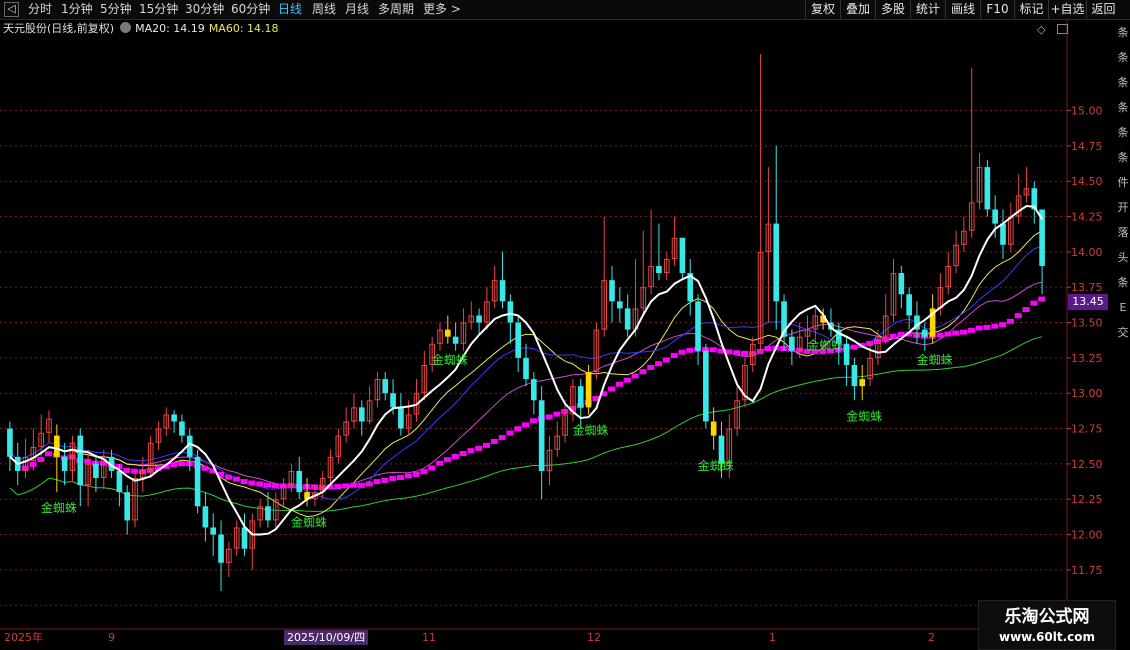  I want to click on diamond-icon: ◇, so click(1041, 29).